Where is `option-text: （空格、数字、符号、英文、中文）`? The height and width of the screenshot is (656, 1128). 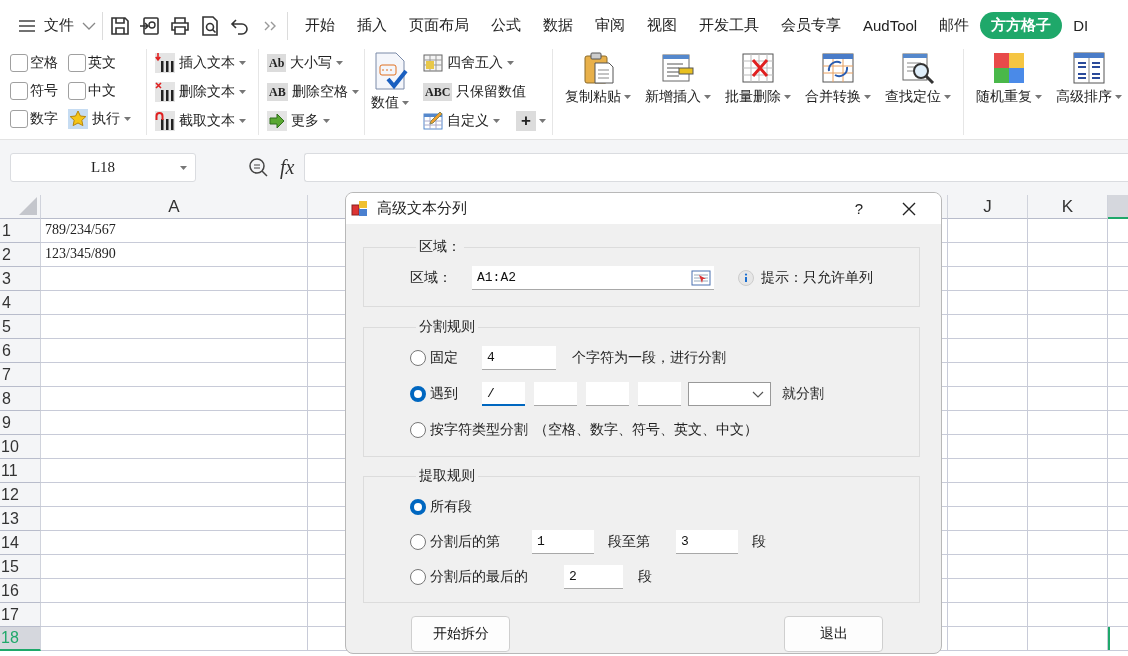 option-text: （空格、数字、符号、英文、中文） is located at coordinates (646, 430).